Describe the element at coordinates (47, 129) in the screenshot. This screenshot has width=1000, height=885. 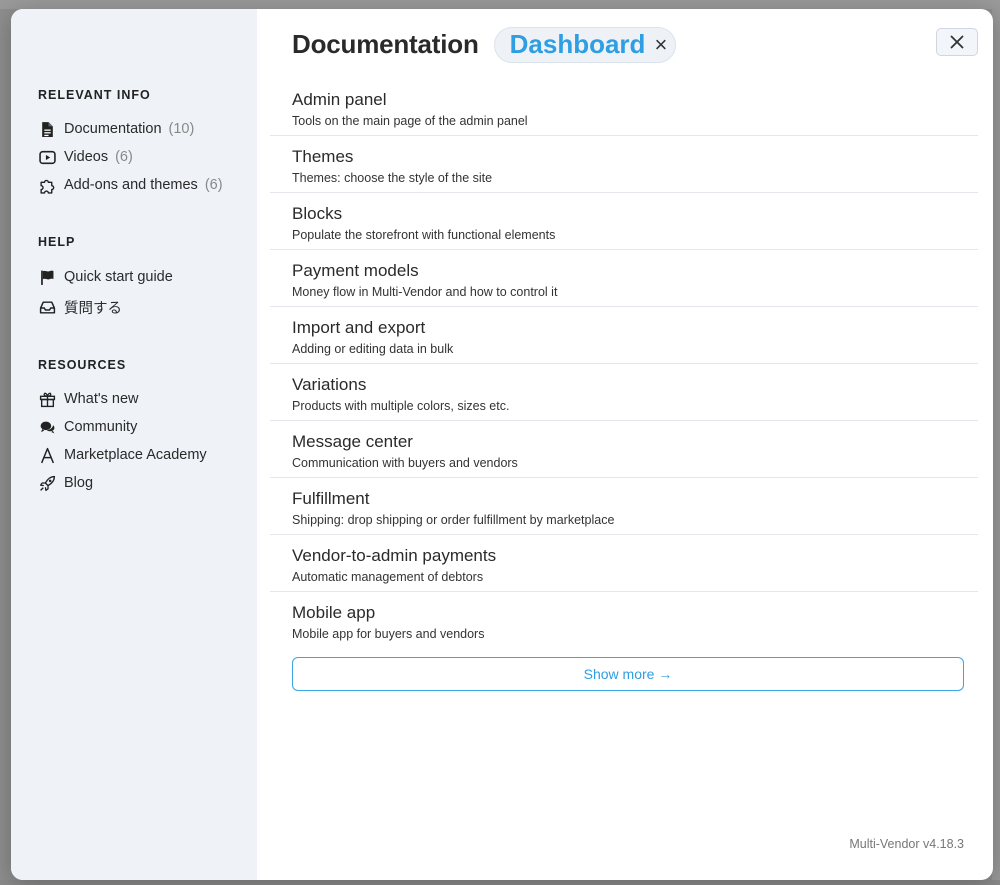
I see `document-icon` at that location.